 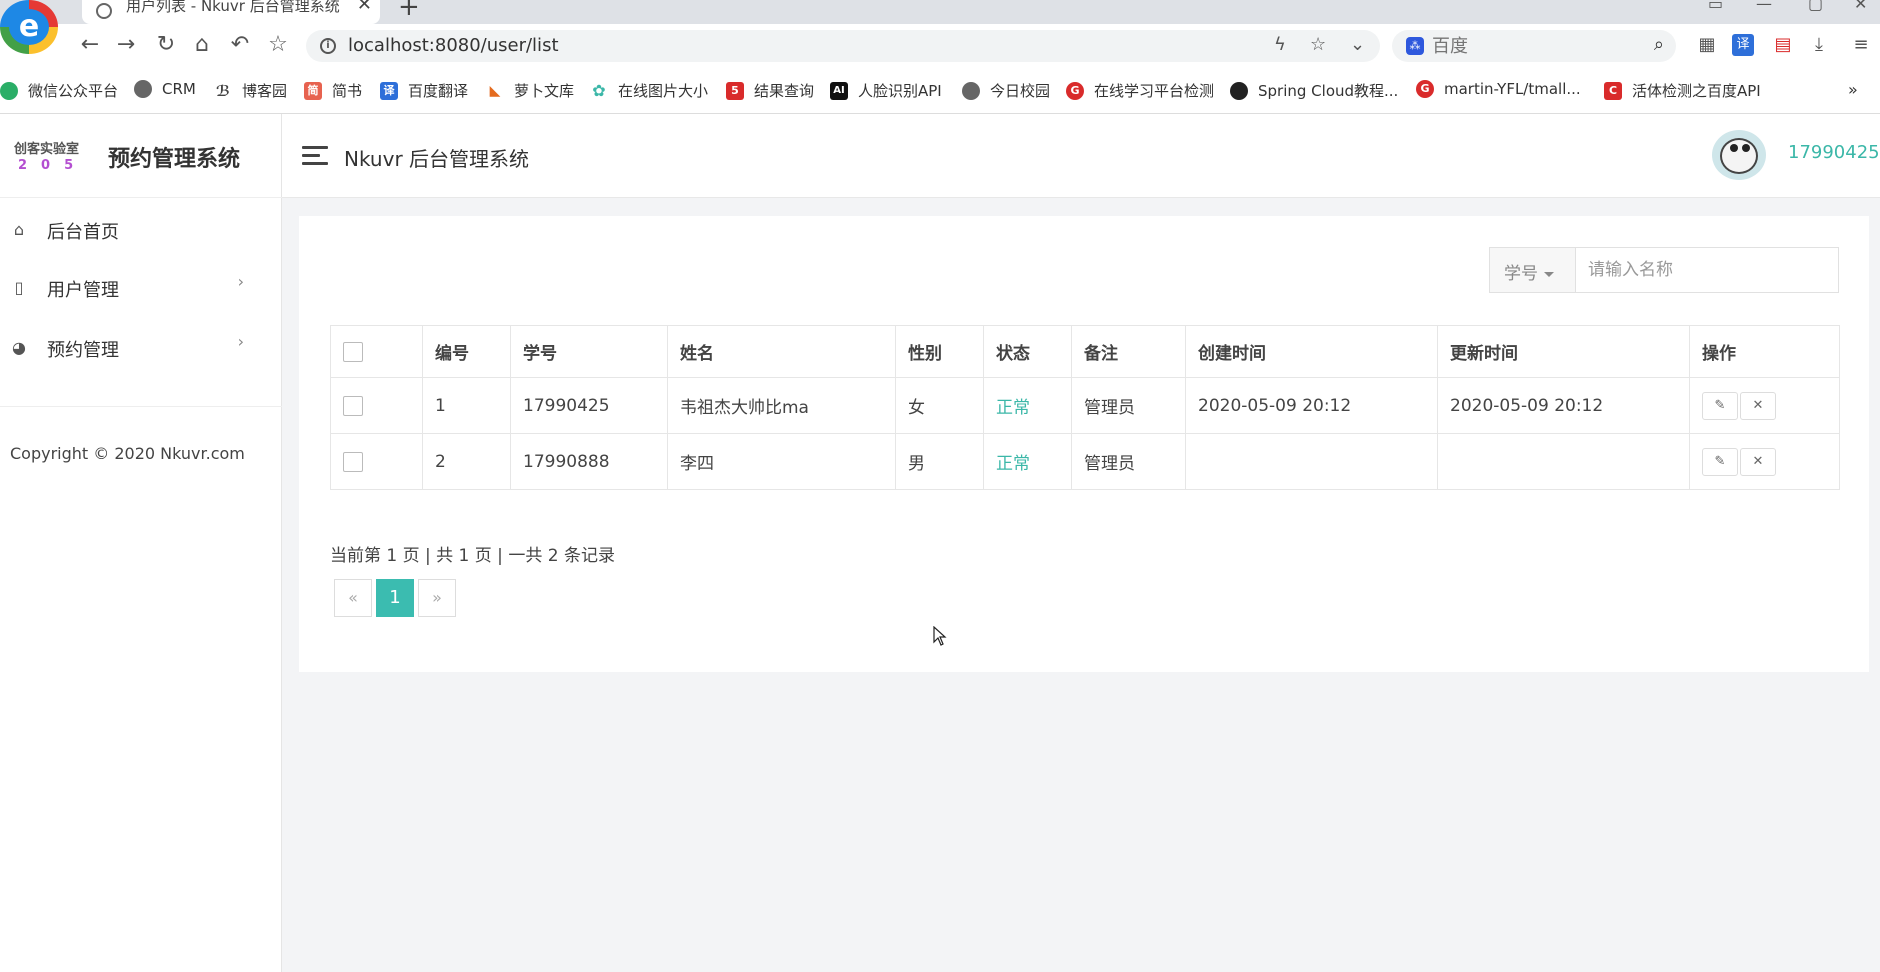 What do you see at coordinates (1764, 351) in the screenshot?
I see `column-header: 操作` at bounding box center [1764, 351].